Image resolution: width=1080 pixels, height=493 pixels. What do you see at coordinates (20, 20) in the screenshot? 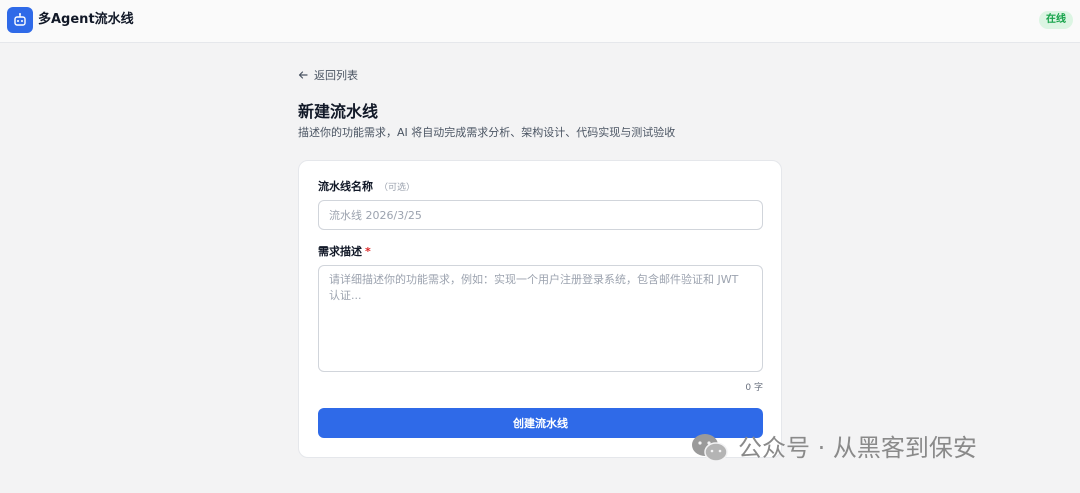
I see `robot-icon` at bounding box center [20, 20].